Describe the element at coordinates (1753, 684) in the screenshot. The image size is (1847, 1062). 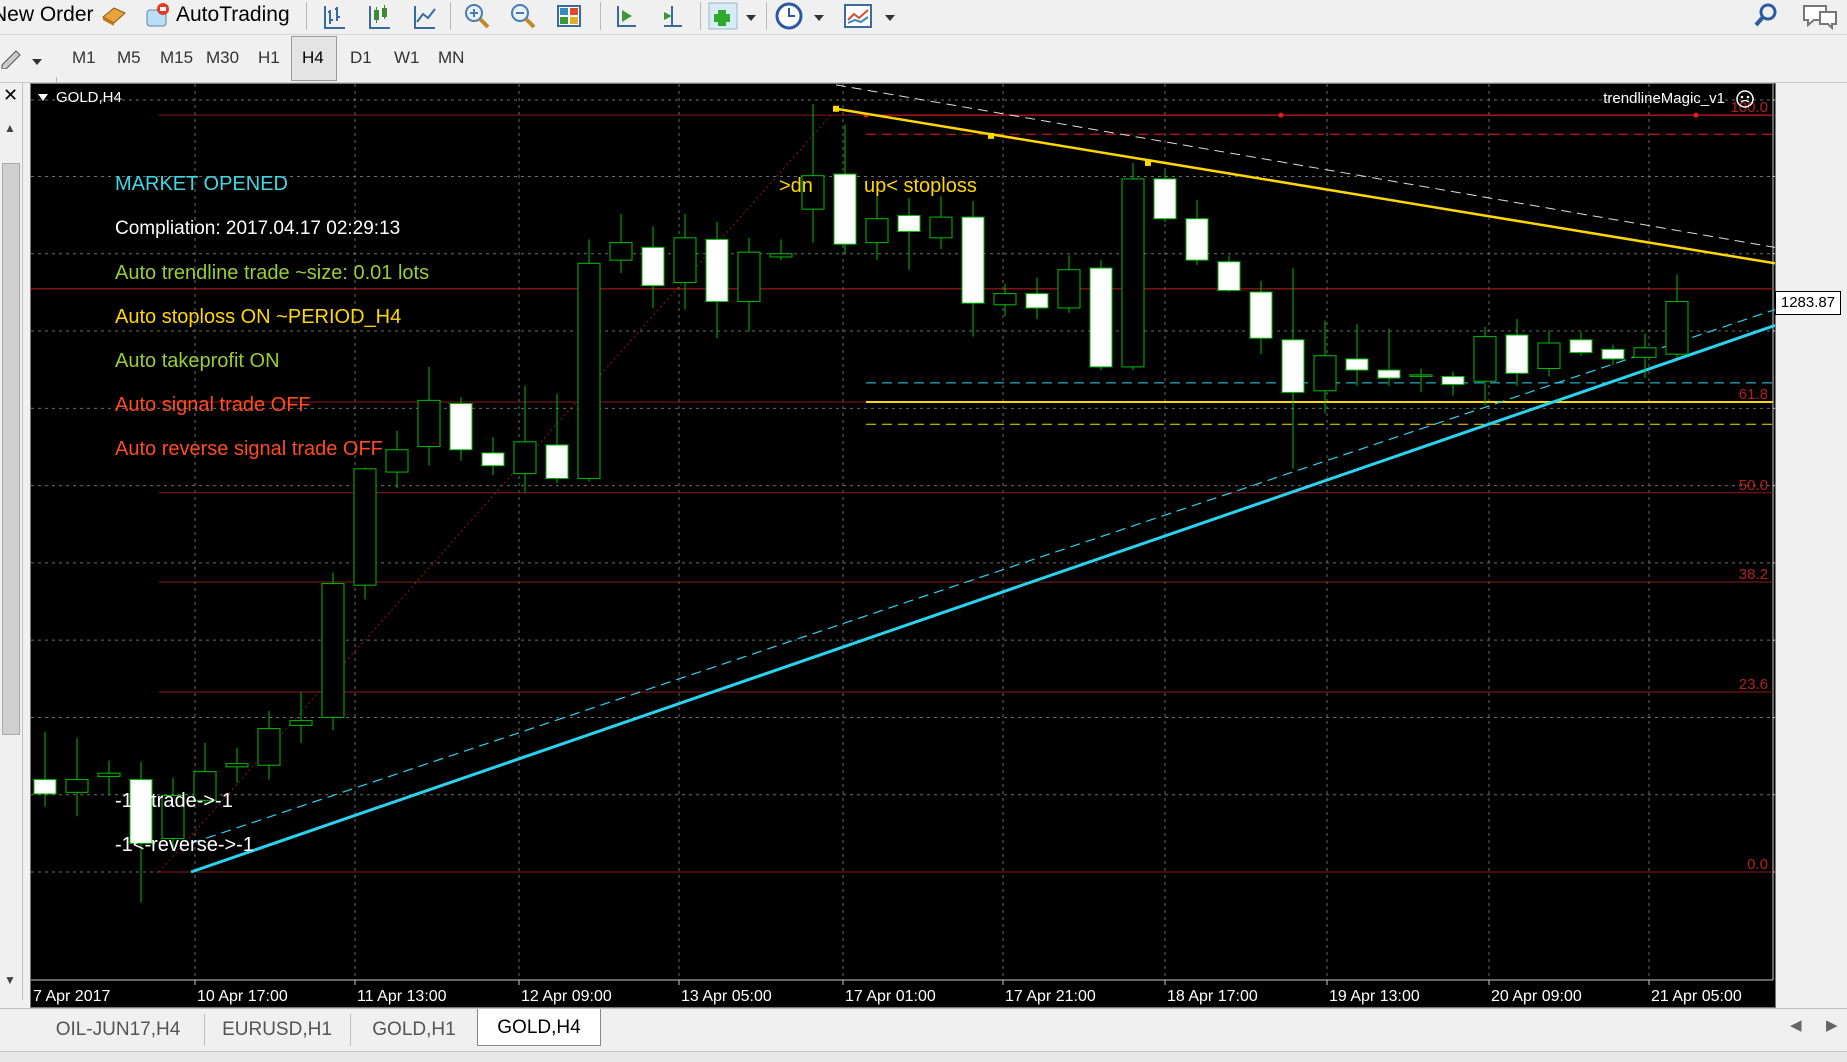
I see `fib-level-label: 23.6` at that location.